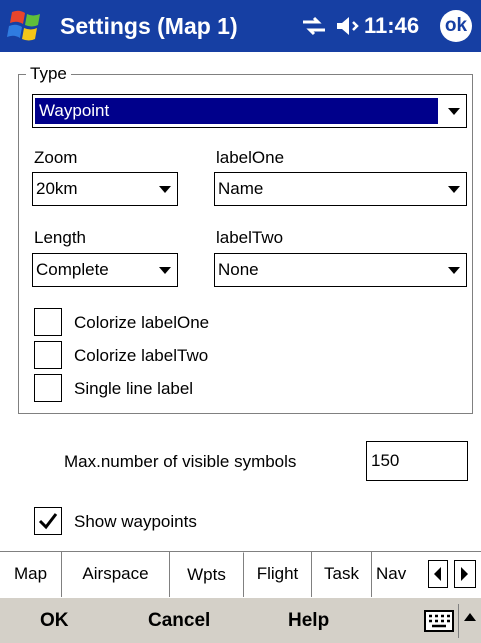 The height and width of the screenshot is (643, 481). Describe the element at coordinates (72, 269) in the screenshot. I see `length-dropdown-value: Complete` at that location.